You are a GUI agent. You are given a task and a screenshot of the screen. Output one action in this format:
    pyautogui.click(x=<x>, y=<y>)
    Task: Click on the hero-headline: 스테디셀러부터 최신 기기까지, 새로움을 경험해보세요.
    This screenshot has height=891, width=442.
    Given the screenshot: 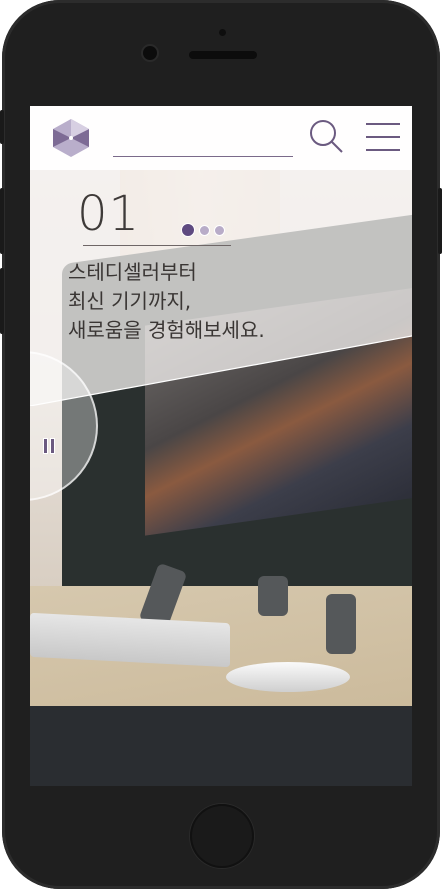 What is the action you would take?
    pyautogui.click(x=166, y=301)
    